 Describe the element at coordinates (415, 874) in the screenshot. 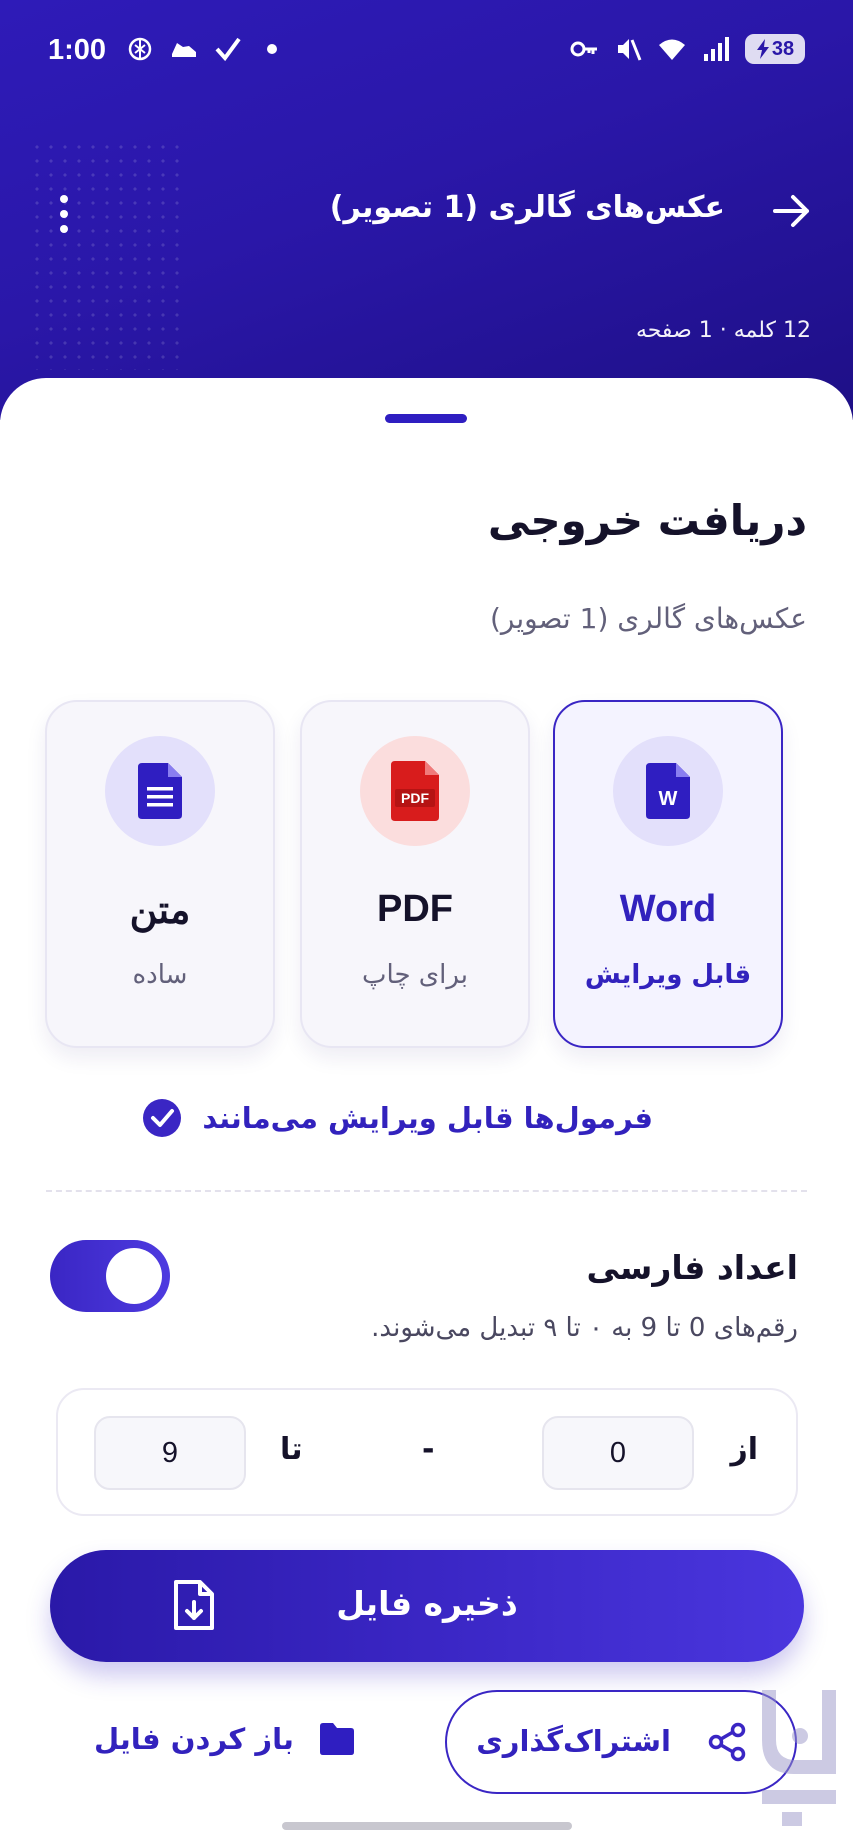

I see `format-card-pdf: PDF PDF برای چاپ` at that location.